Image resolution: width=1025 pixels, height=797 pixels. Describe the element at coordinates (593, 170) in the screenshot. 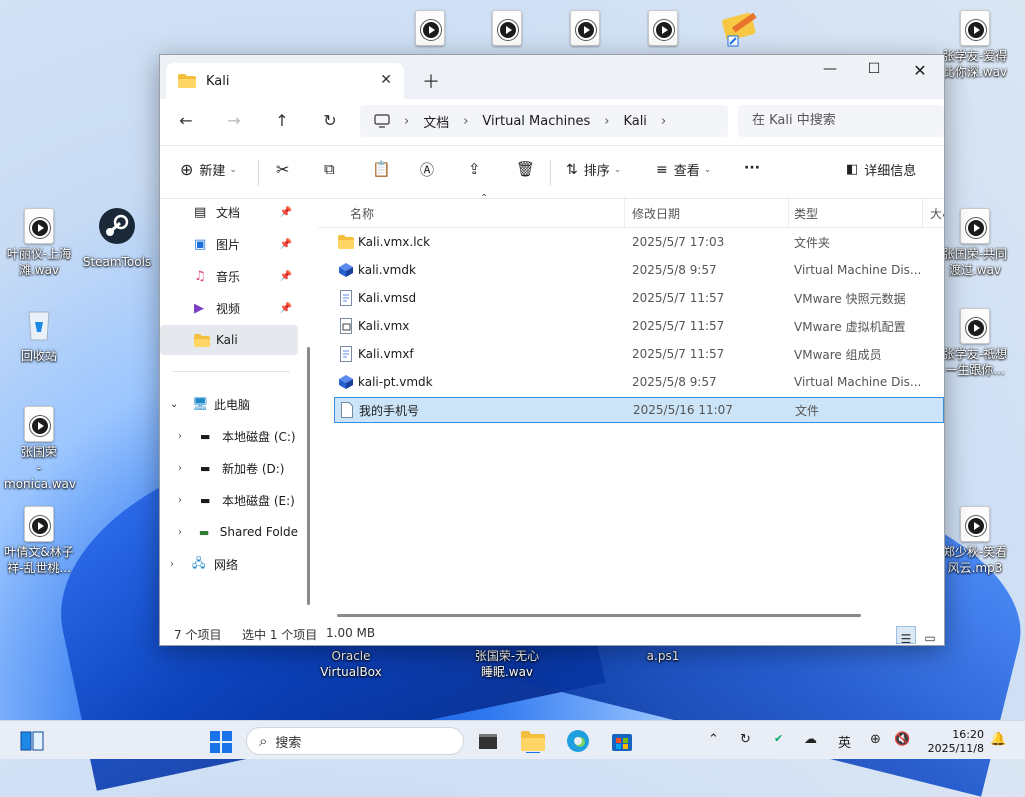

I see `sort-button: ⇅ 排序 ⌄` at that location.